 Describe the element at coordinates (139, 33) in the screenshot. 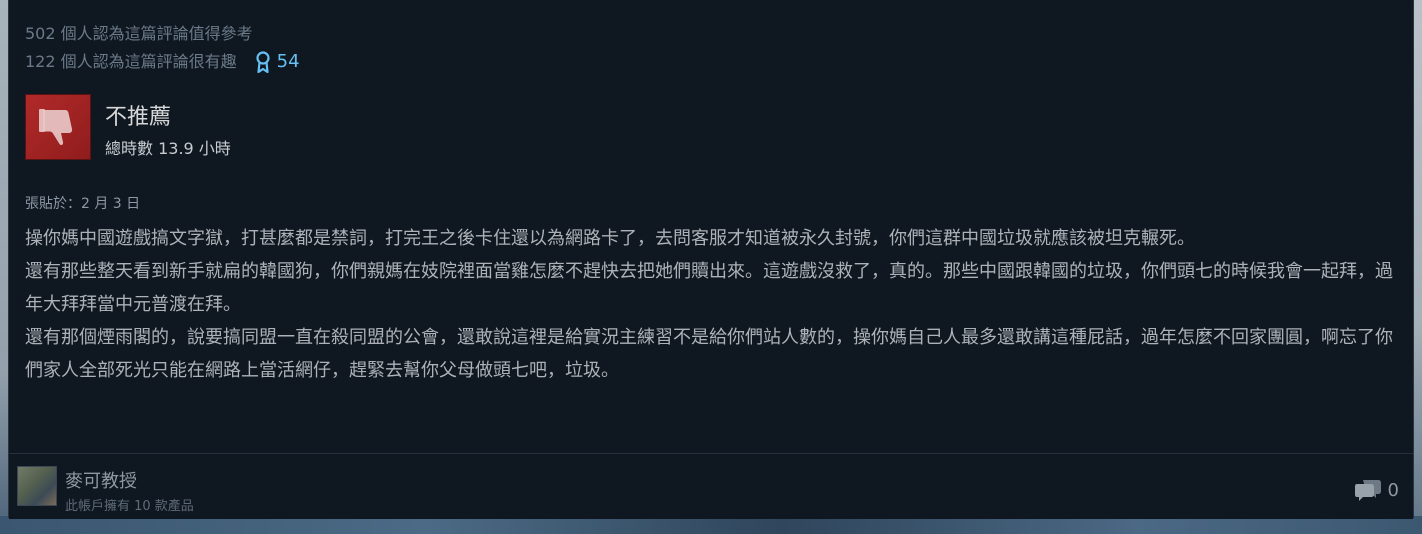

I see `useful-count-text: 502 個人認為這篇評論值得參考` at that location.